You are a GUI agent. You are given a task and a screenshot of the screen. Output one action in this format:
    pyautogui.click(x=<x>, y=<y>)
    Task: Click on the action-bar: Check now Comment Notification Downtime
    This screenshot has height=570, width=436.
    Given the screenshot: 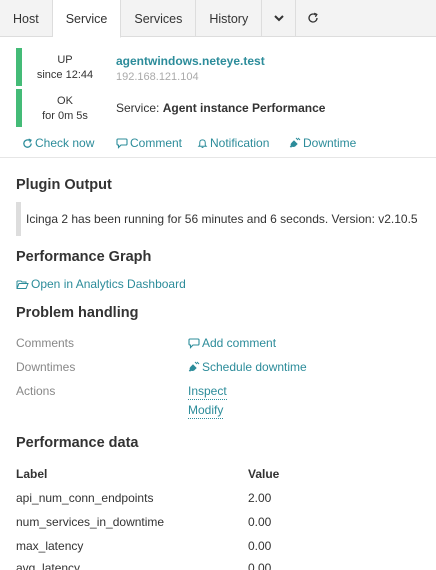 What is the action you would take?
    pyautogui.click(x=218, y=144)
    